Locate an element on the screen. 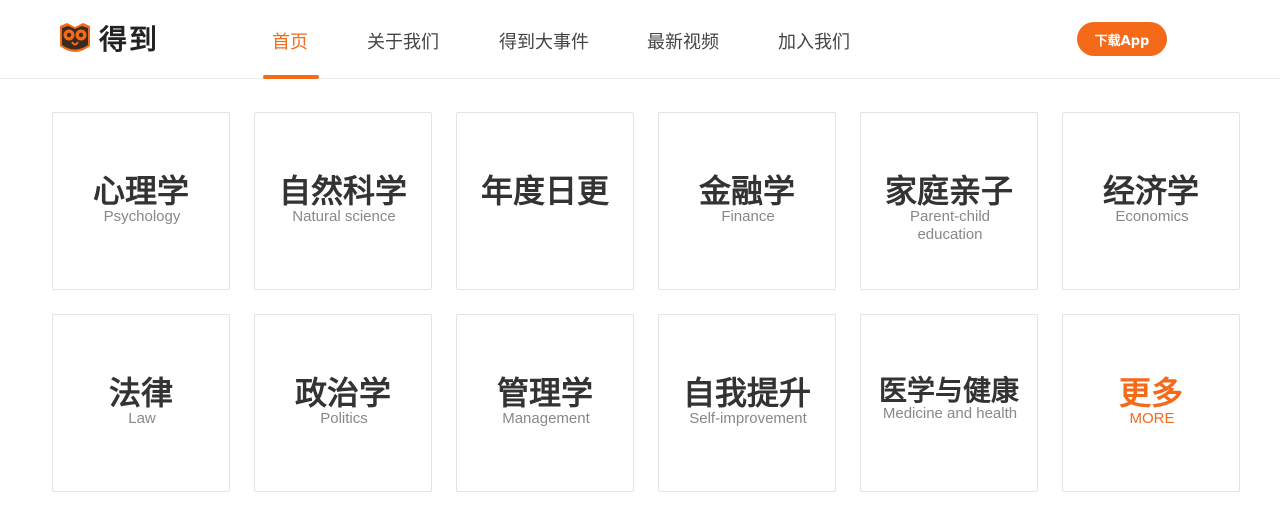 This screenshot has height=526, width=1280. category-card-psychology: 心理学 Psychology is located at coordinates (141, 201).